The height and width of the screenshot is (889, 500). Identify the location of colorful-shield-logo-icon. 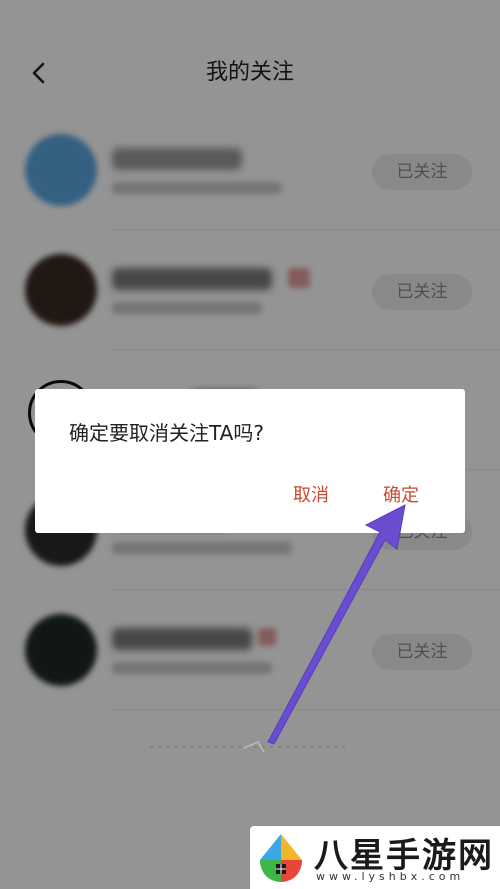
(281, 858).